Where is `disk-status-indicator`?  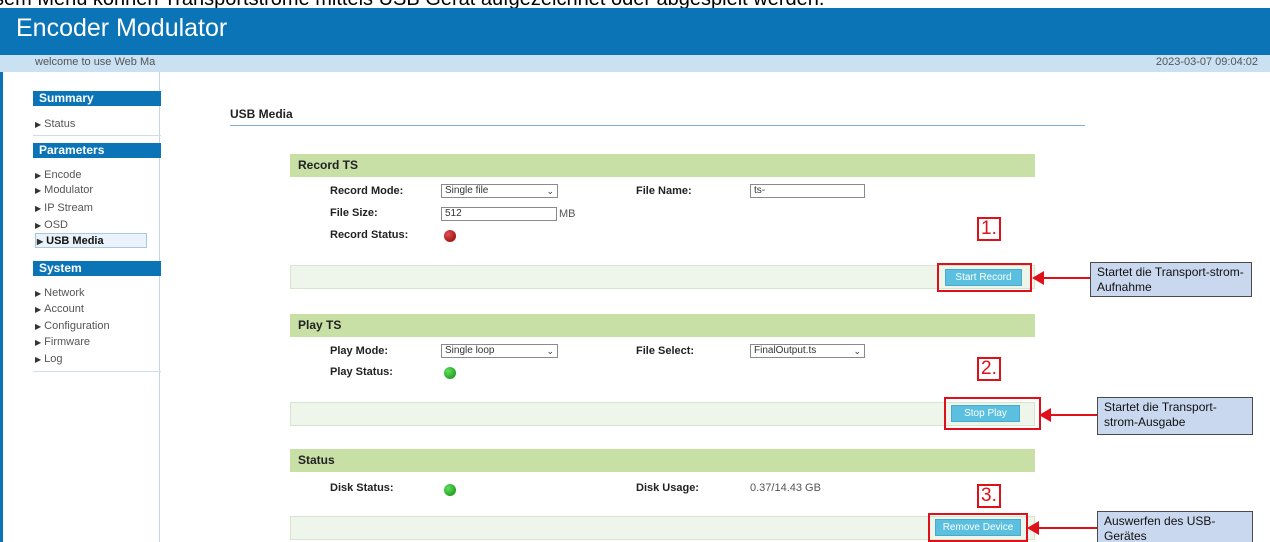 disk-status-indicator is located at coordinates (450, 490).